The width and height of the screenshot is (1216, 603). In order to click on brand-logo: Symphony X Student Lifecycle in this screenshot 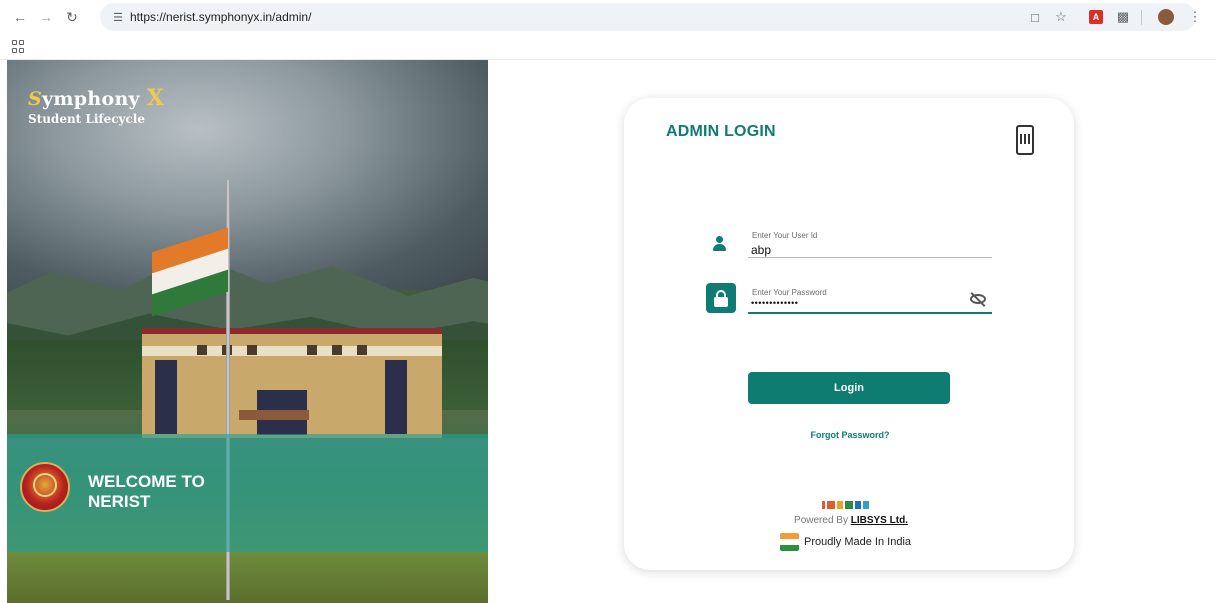, I will do `click(96, 105)`.